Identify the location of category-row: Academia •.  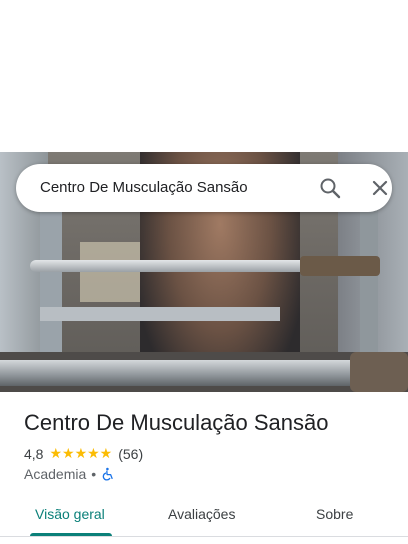
(69, 474).